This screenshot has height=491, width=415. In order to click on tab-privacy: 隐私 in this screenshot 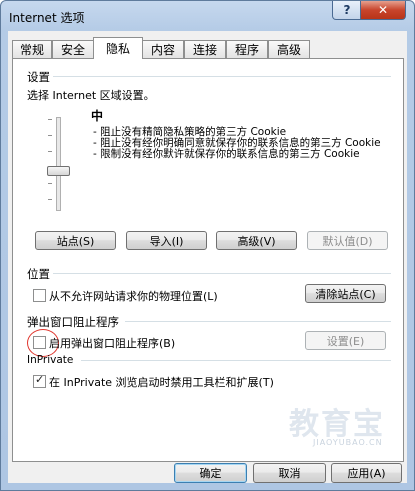, I will do `click(118, 48)`.